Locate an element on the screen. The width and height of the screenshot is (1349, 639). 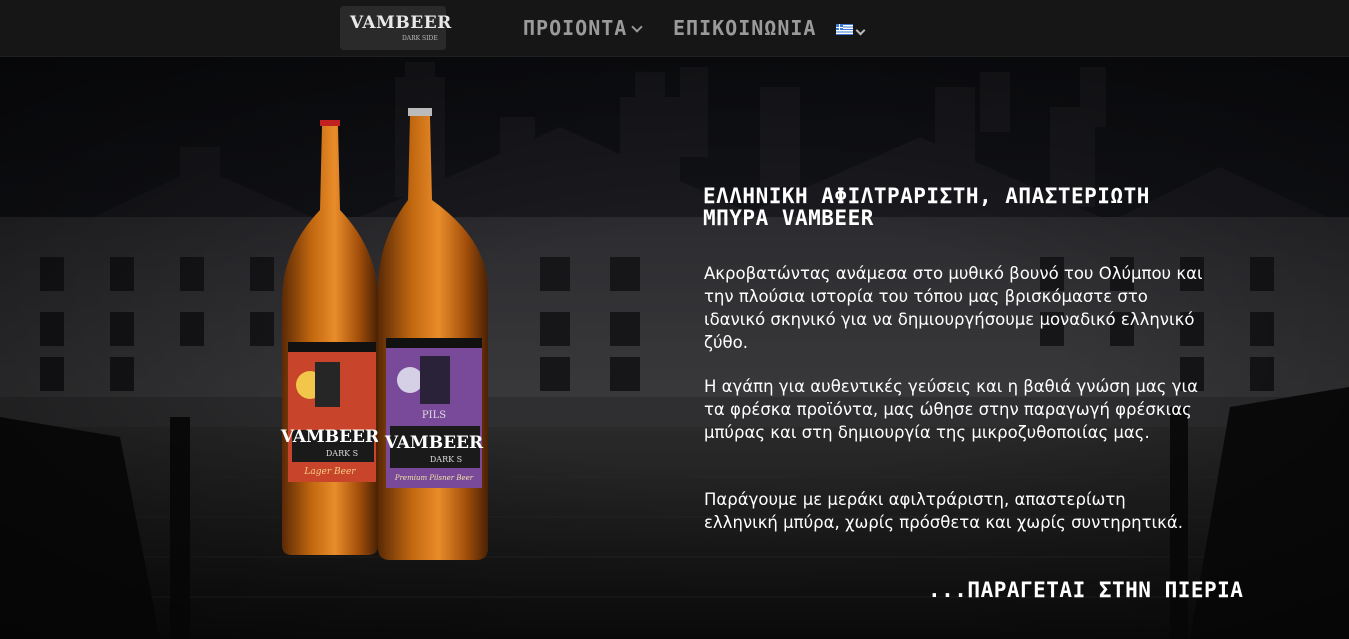
logo-subtext: DARK SIDE is located at coordinates (420, 38).